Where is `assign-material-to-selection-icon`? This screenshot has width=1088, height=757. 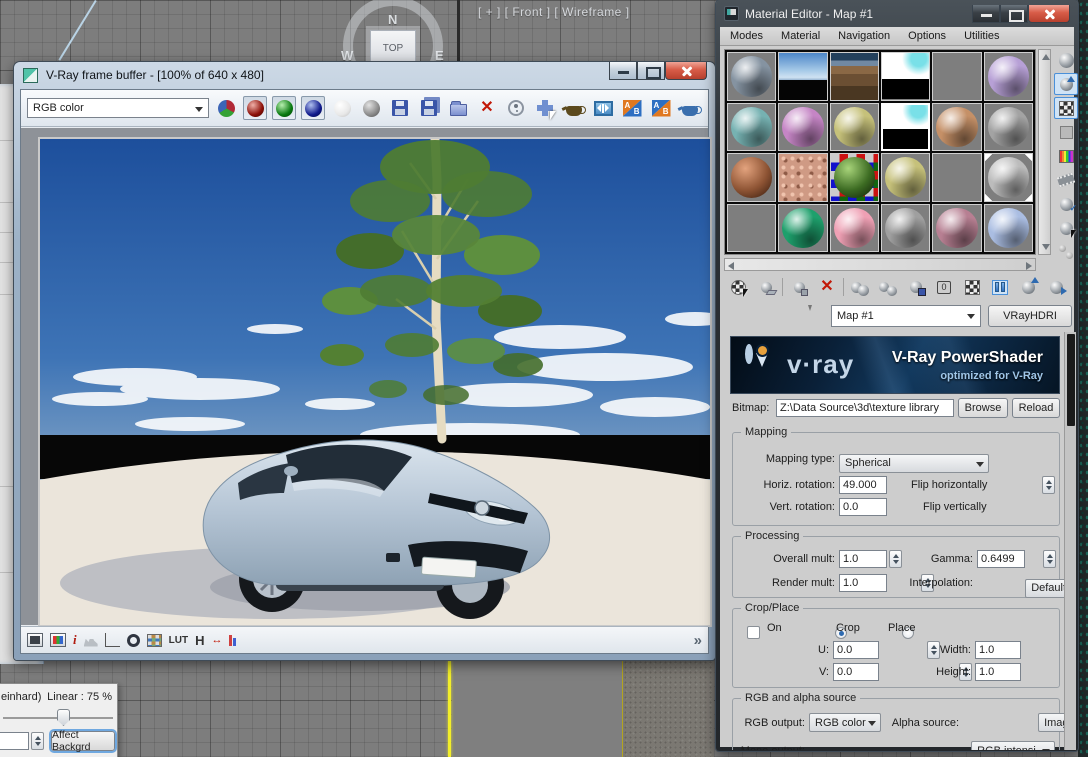 assign-material-to-selection-icon is located at coordinates (799, 287).